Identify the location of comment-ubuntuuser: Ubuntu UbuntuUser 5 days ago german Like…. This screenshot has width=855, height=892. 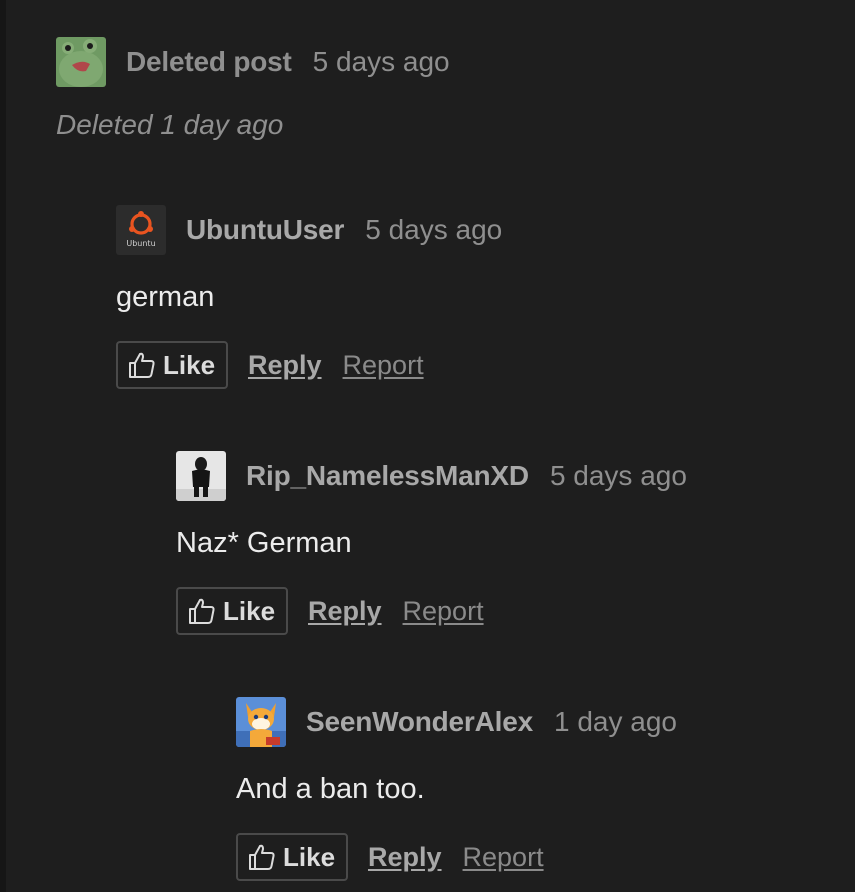
(309, 297).